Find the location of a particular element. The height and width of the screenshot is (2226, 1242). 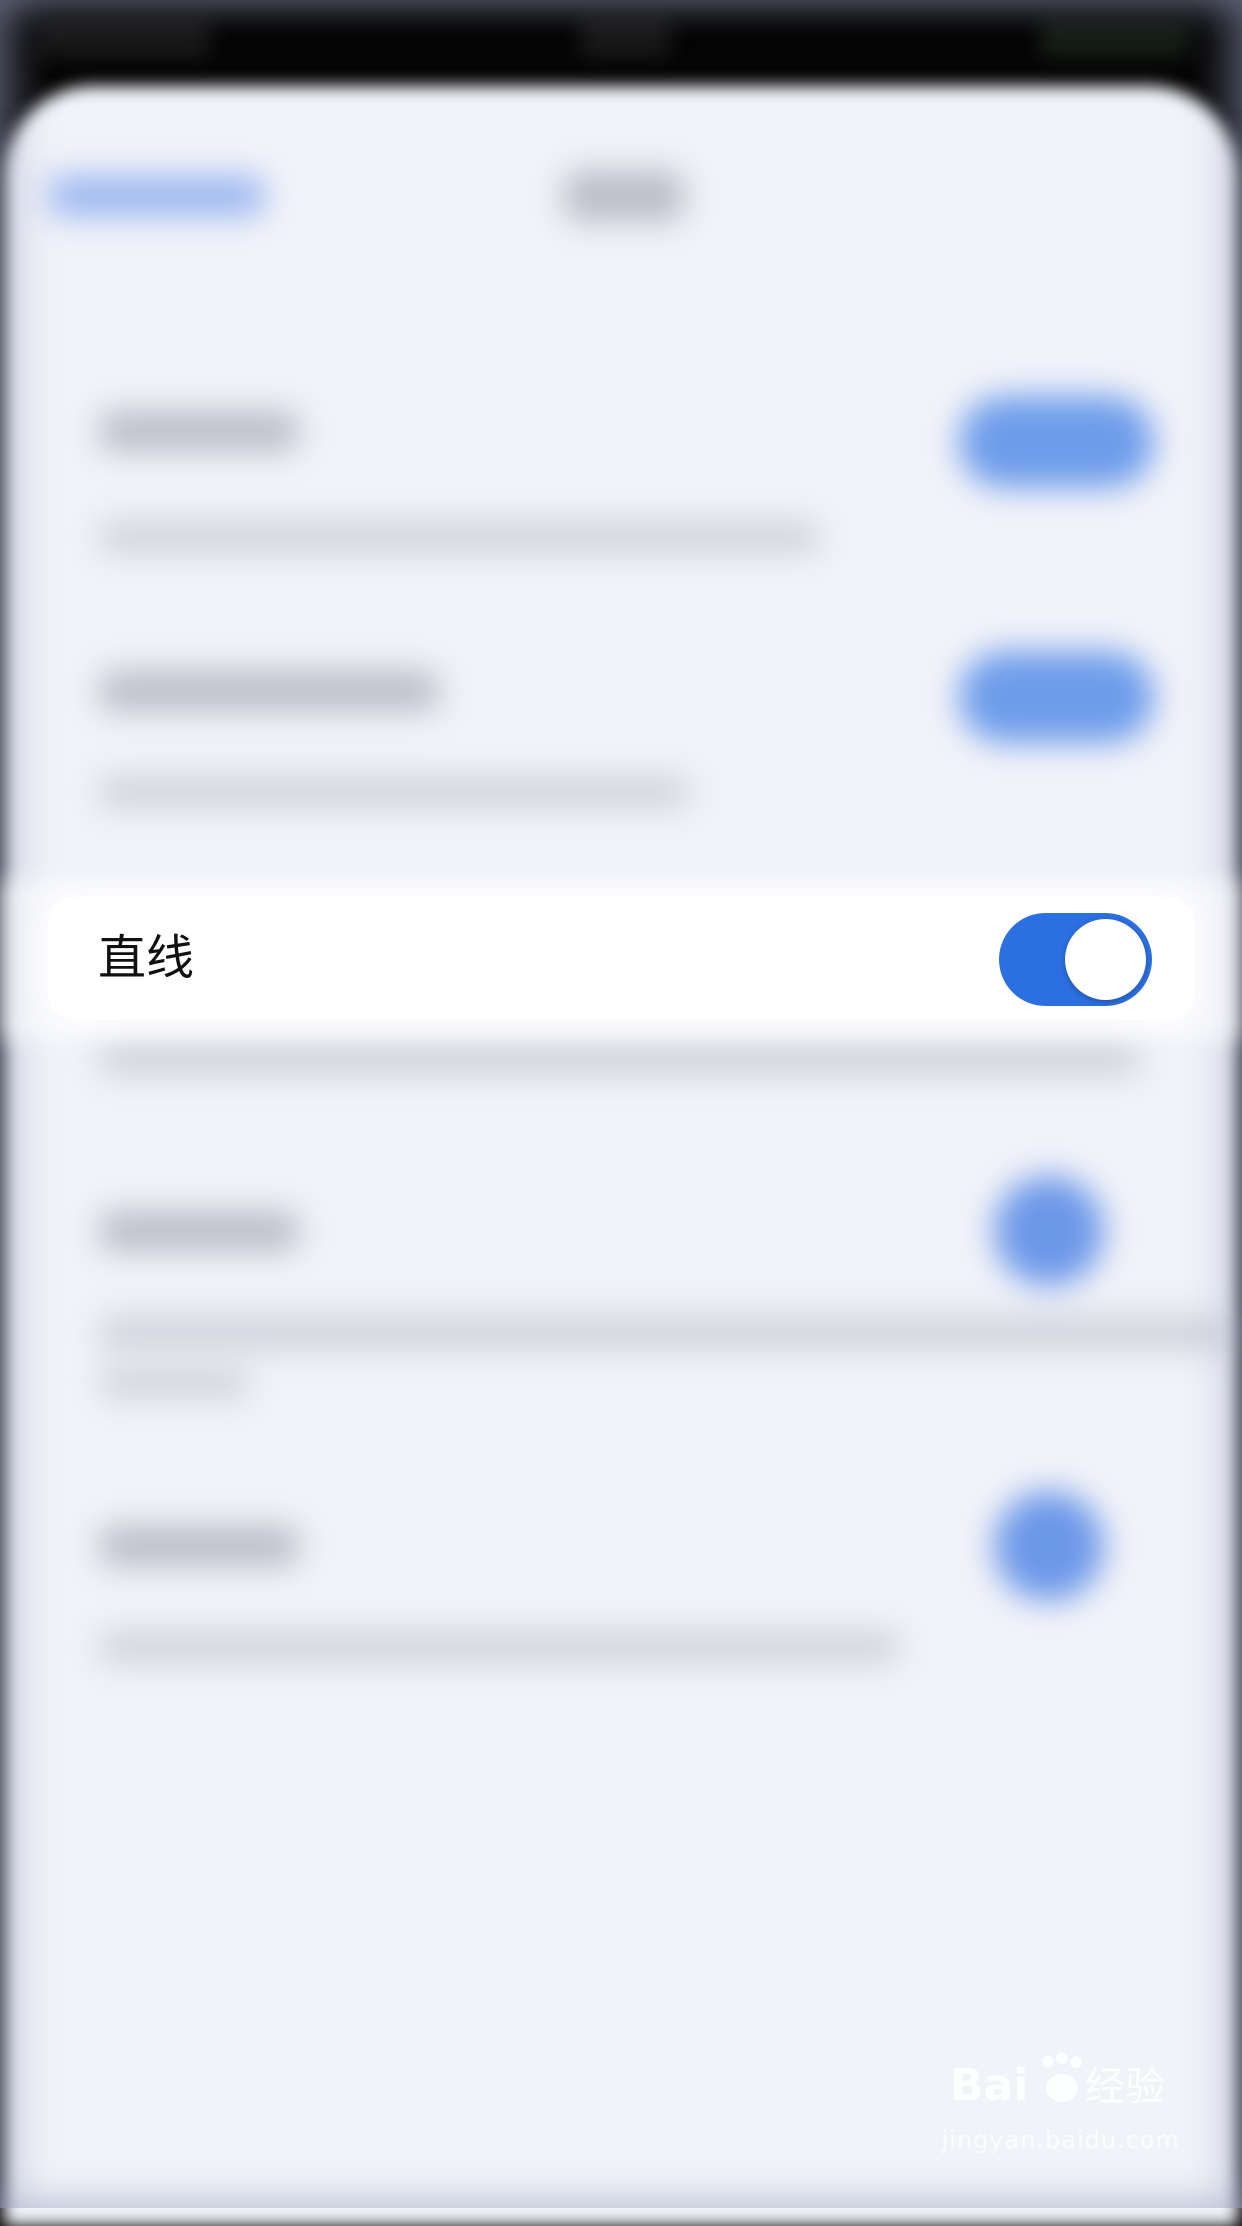

setting-4-desc2-blurred is located at coordinates (174, 1383).